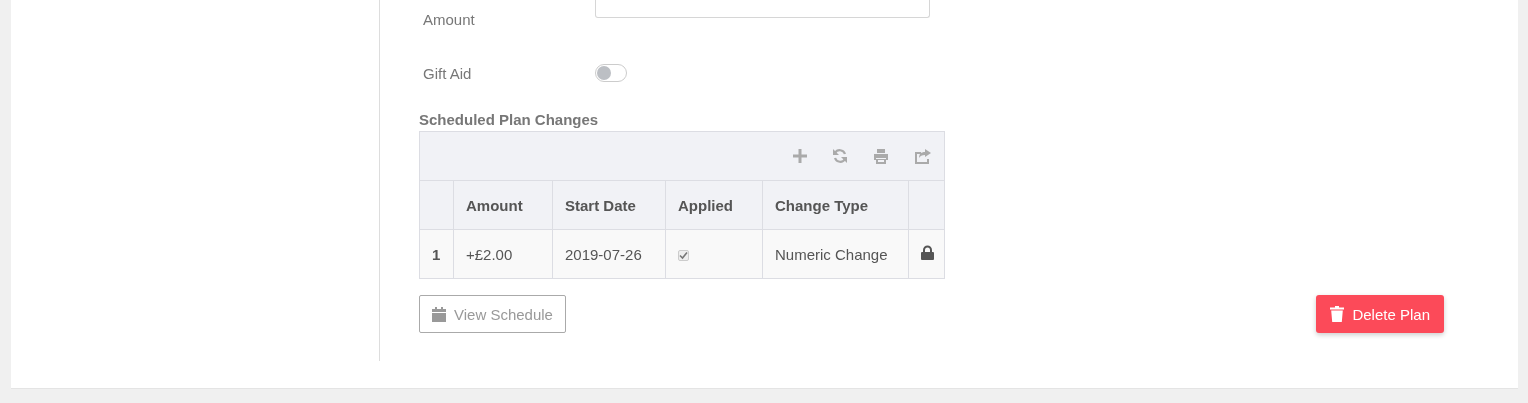 The image size is (1528, 403). What do you see at coordinates (923, 156) in the screenshot?
I see `share-icon` at bounding box center [923, 156].